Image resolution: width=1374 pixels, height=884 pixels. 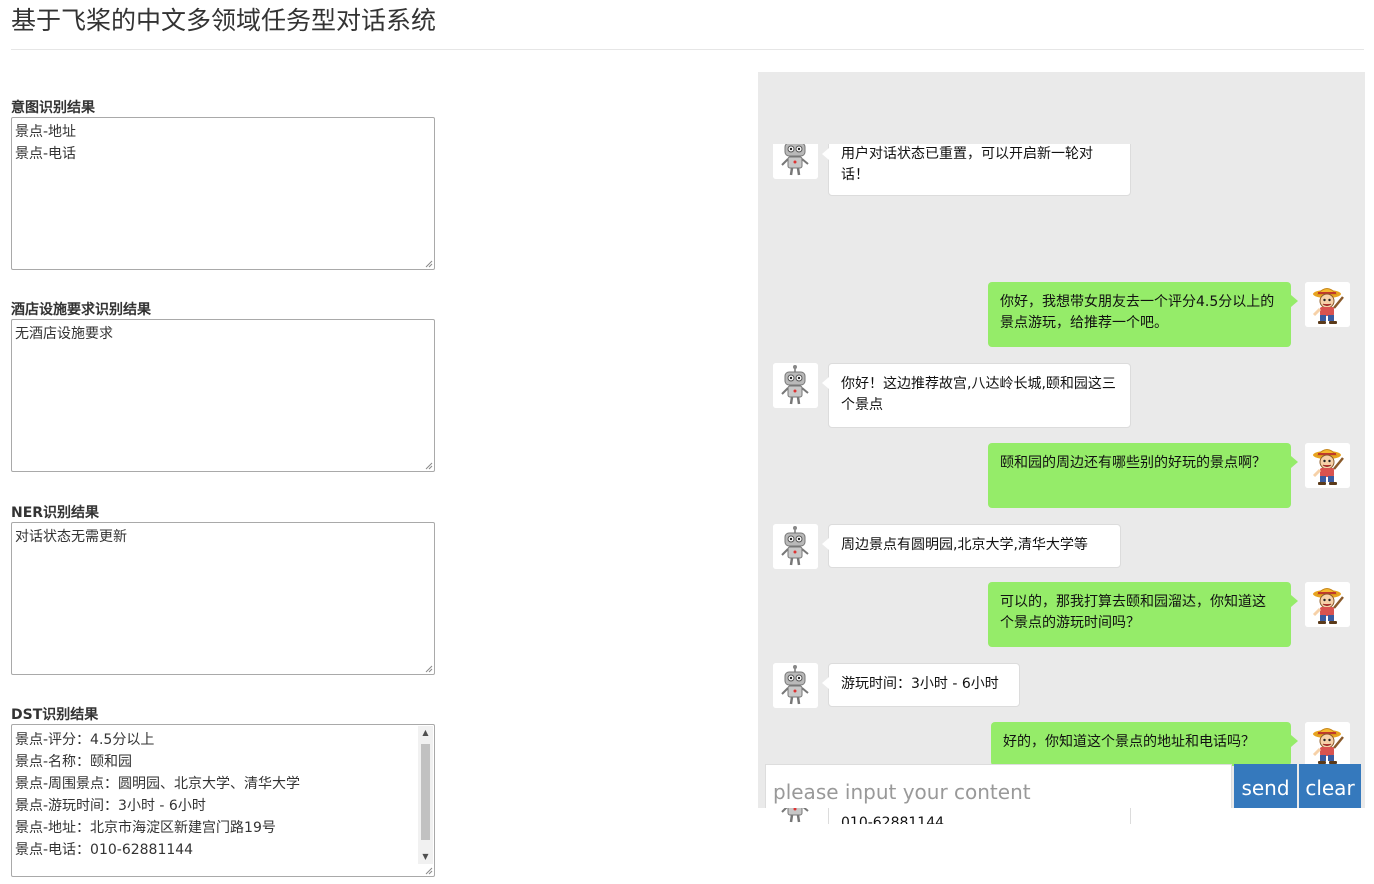 I want to click on chat-input, so click(x=998, y=786).